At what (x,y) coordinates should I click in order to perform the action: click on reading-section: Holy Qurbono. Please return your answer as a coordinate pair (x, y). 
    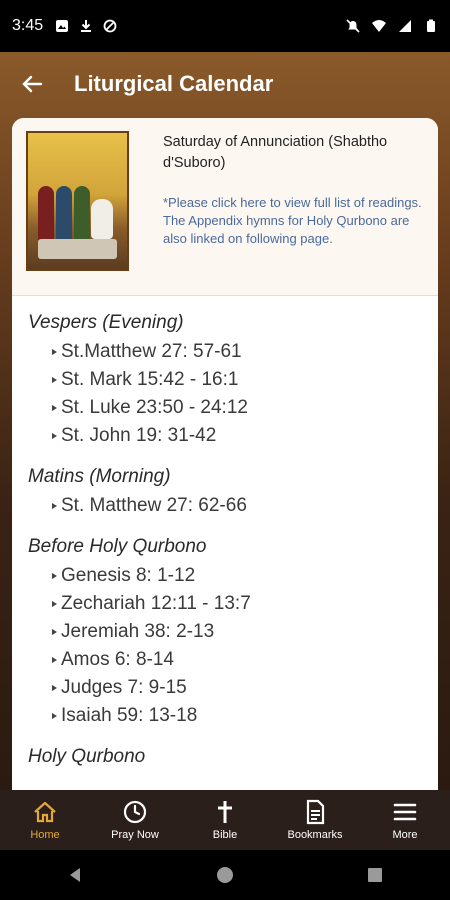
    Looking at the image, I should click on (233, 757).